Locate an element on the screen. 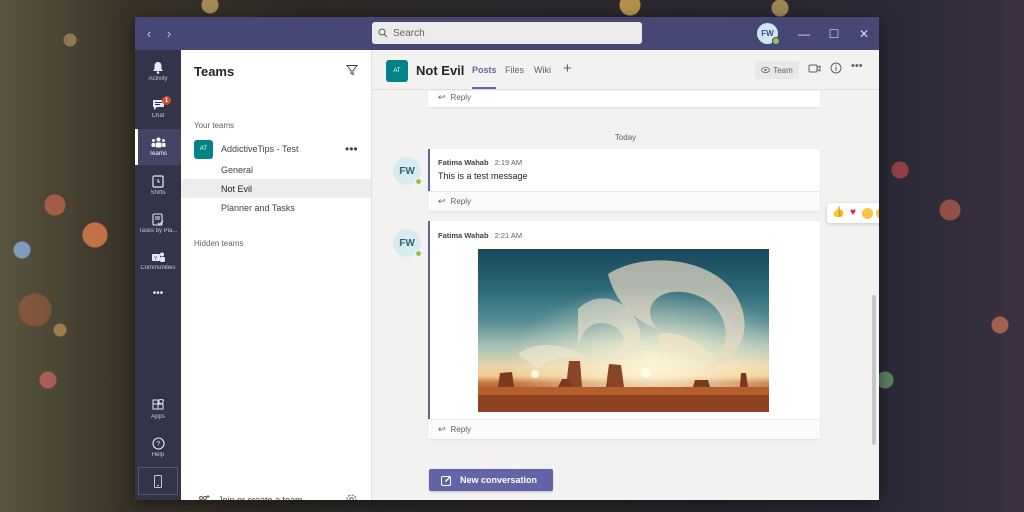  back-button: ‹ is located at coordinates (149, 33).